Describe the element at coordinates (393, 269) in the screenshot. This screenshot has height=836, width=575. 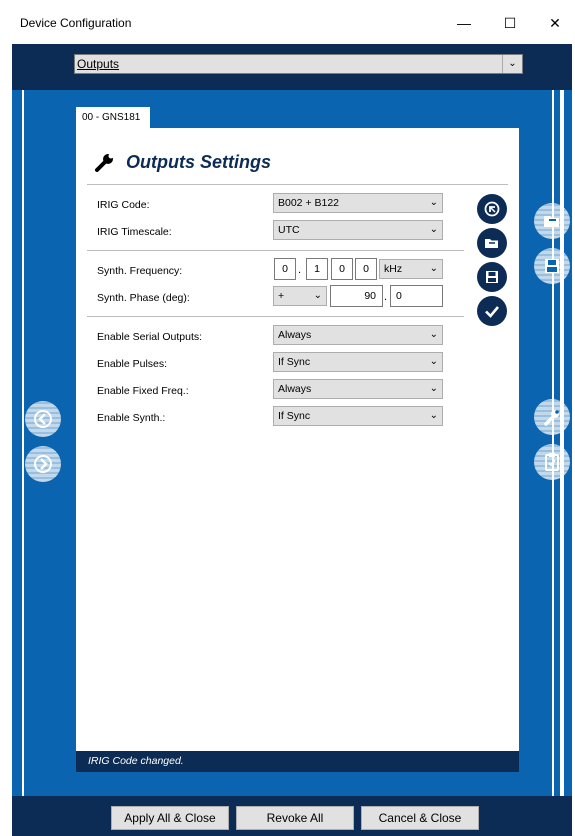
I see `synth-frequency-unit: kHz` at that location.